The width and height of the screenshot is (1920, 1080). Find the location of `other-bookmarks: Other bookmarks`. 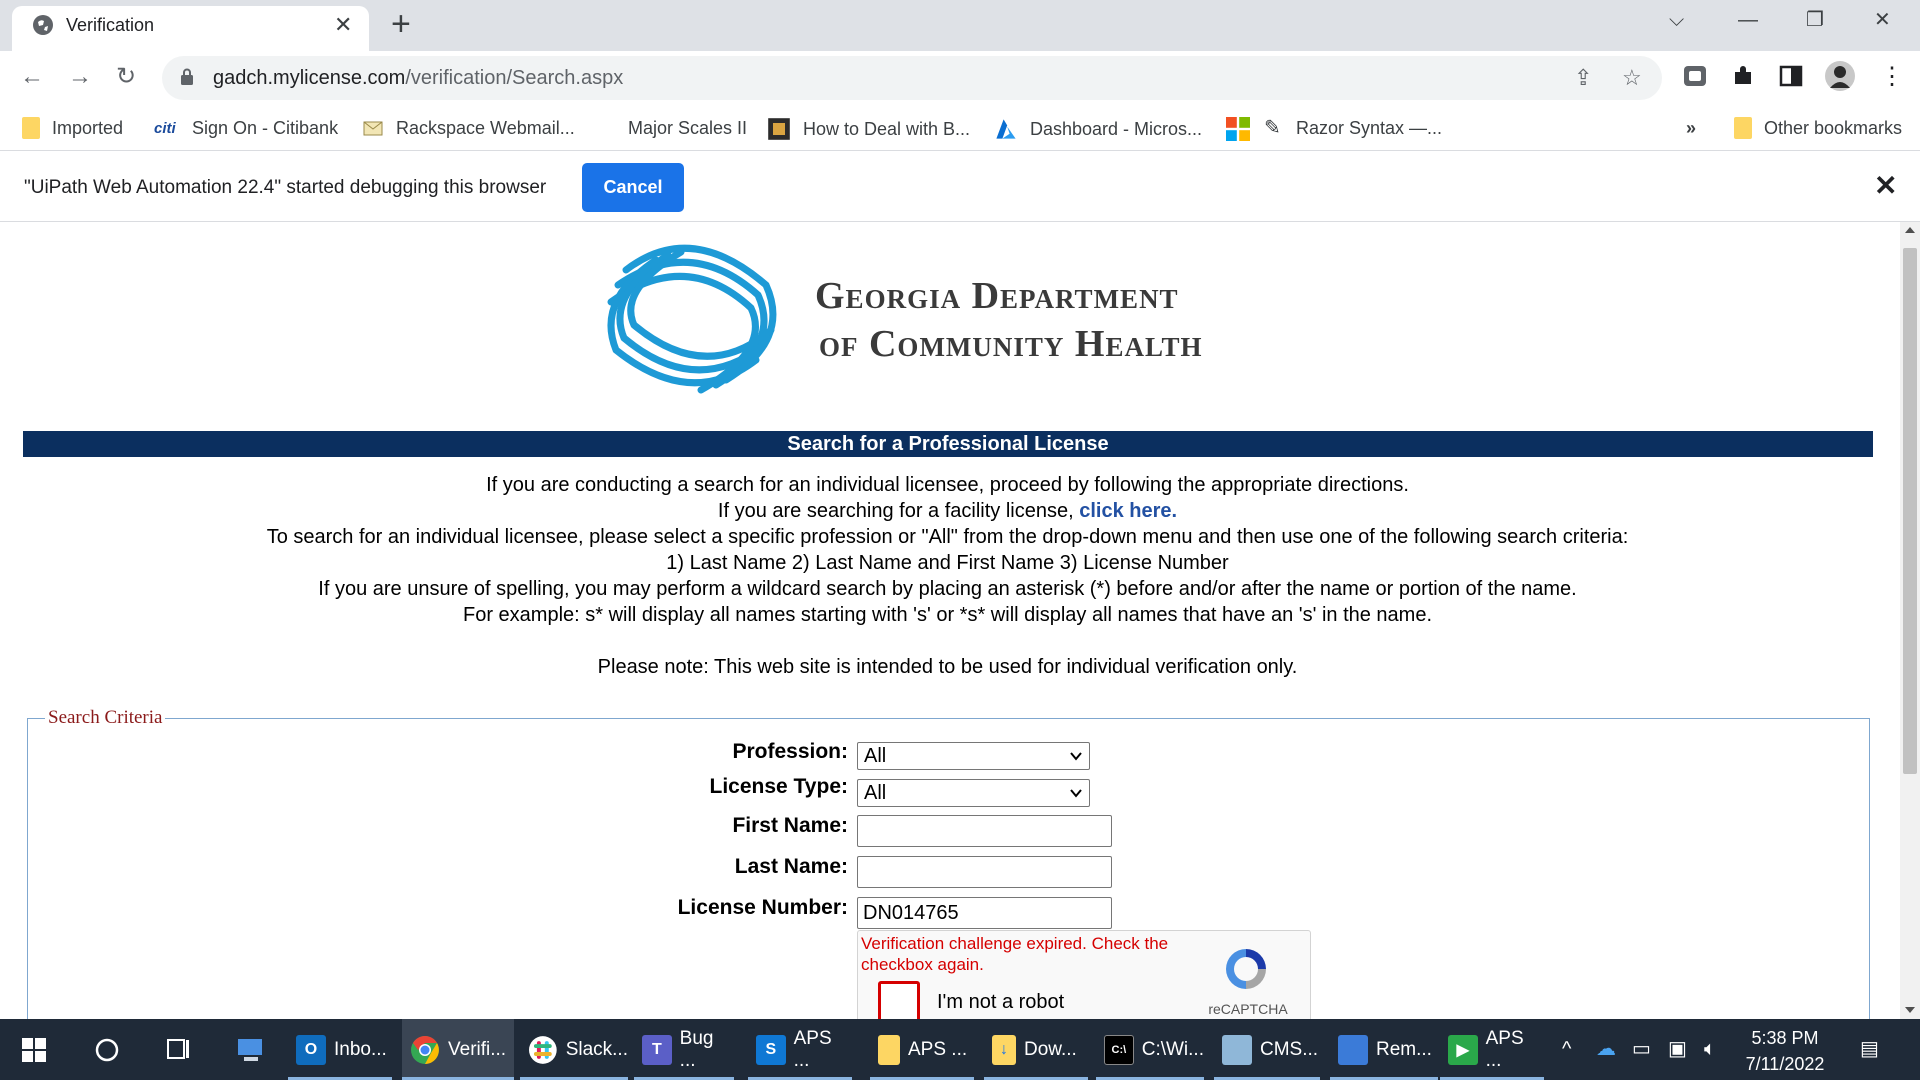

other-bookmarks: Other bookmarks is located at coordinates (1818, 128).